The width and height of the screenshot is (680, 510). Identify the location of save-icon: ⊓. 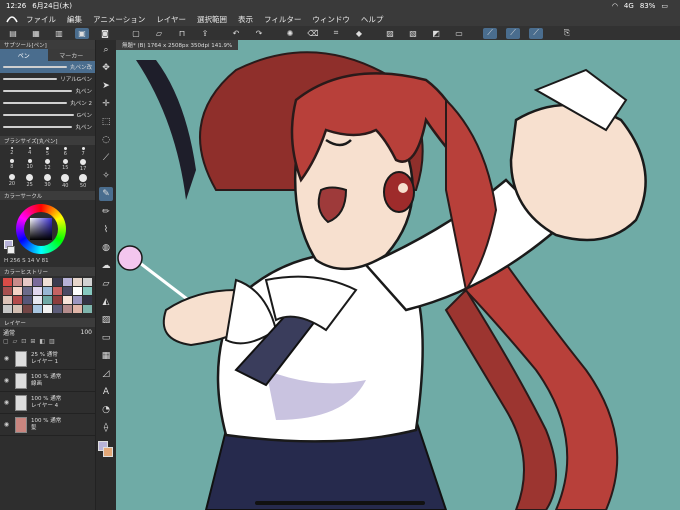
(182, 33).